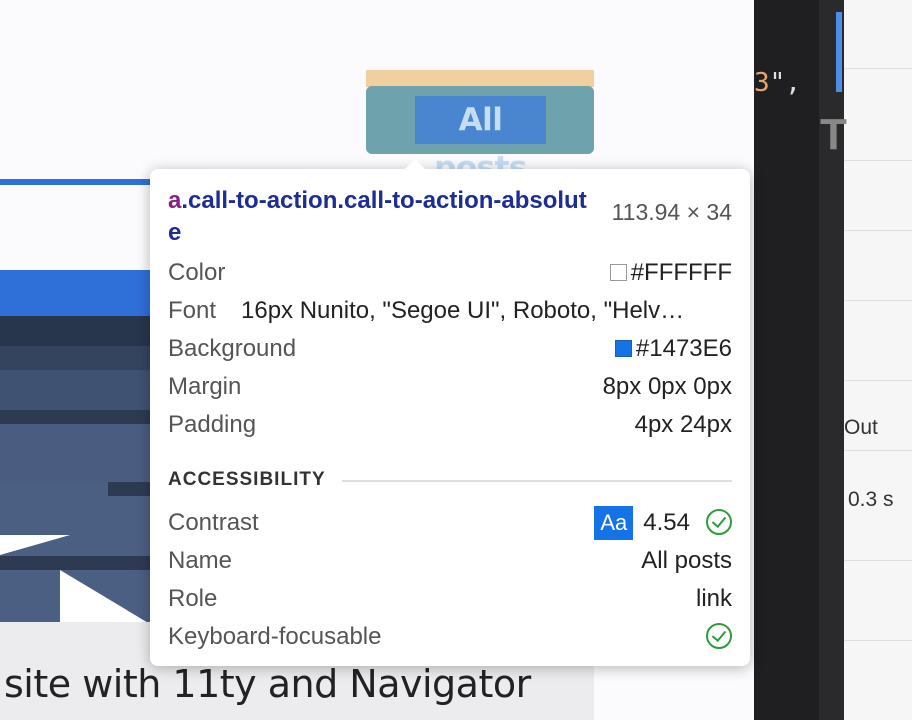 This screenshot has height=720, width=912. What do you see at coordinates (762, 83) in the screenshot?
I see `code-string-value: 3` at bounding box center [762, 83].